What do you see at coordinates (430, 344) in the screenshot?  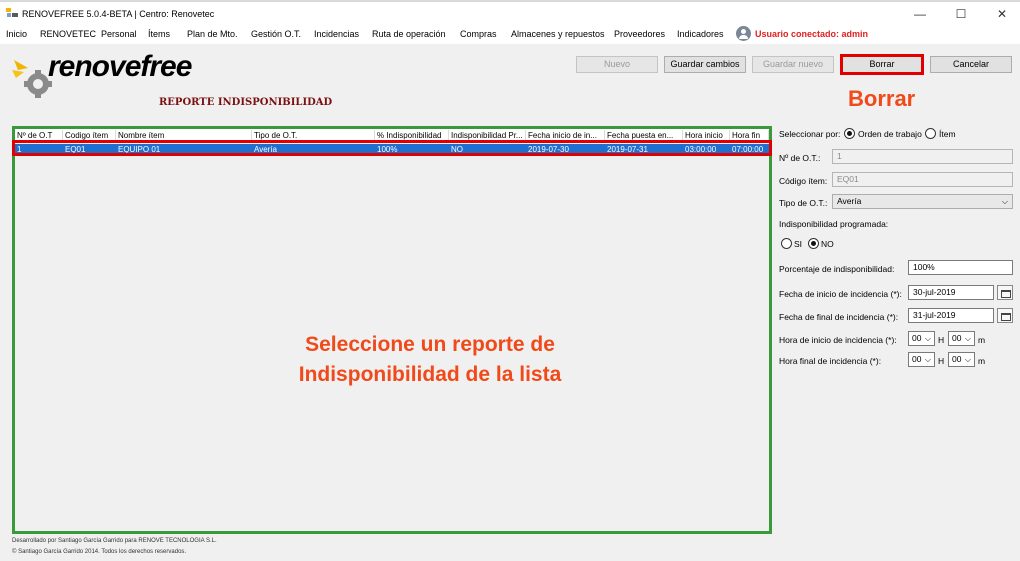 I see `instruction-line-1: Seleccione un reporte de` at bounding box center [430, 344].